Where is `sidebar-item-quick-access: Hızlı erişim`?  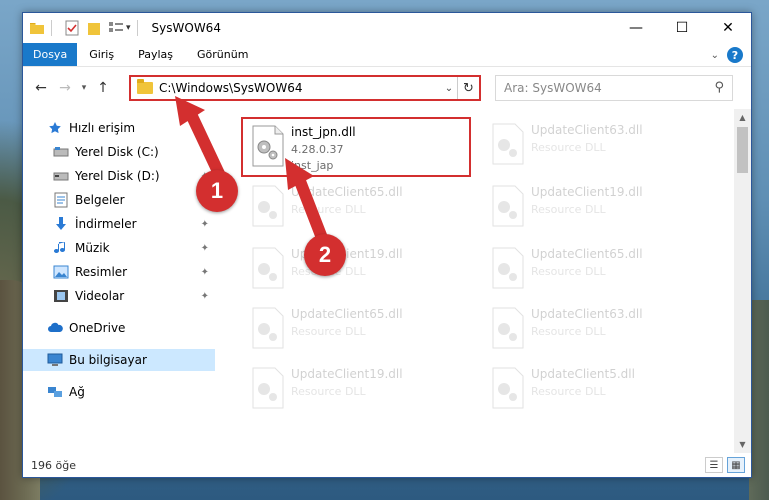 sidebar-item-quick-access: Hızlı erişim is located at coordinates (91, 128).